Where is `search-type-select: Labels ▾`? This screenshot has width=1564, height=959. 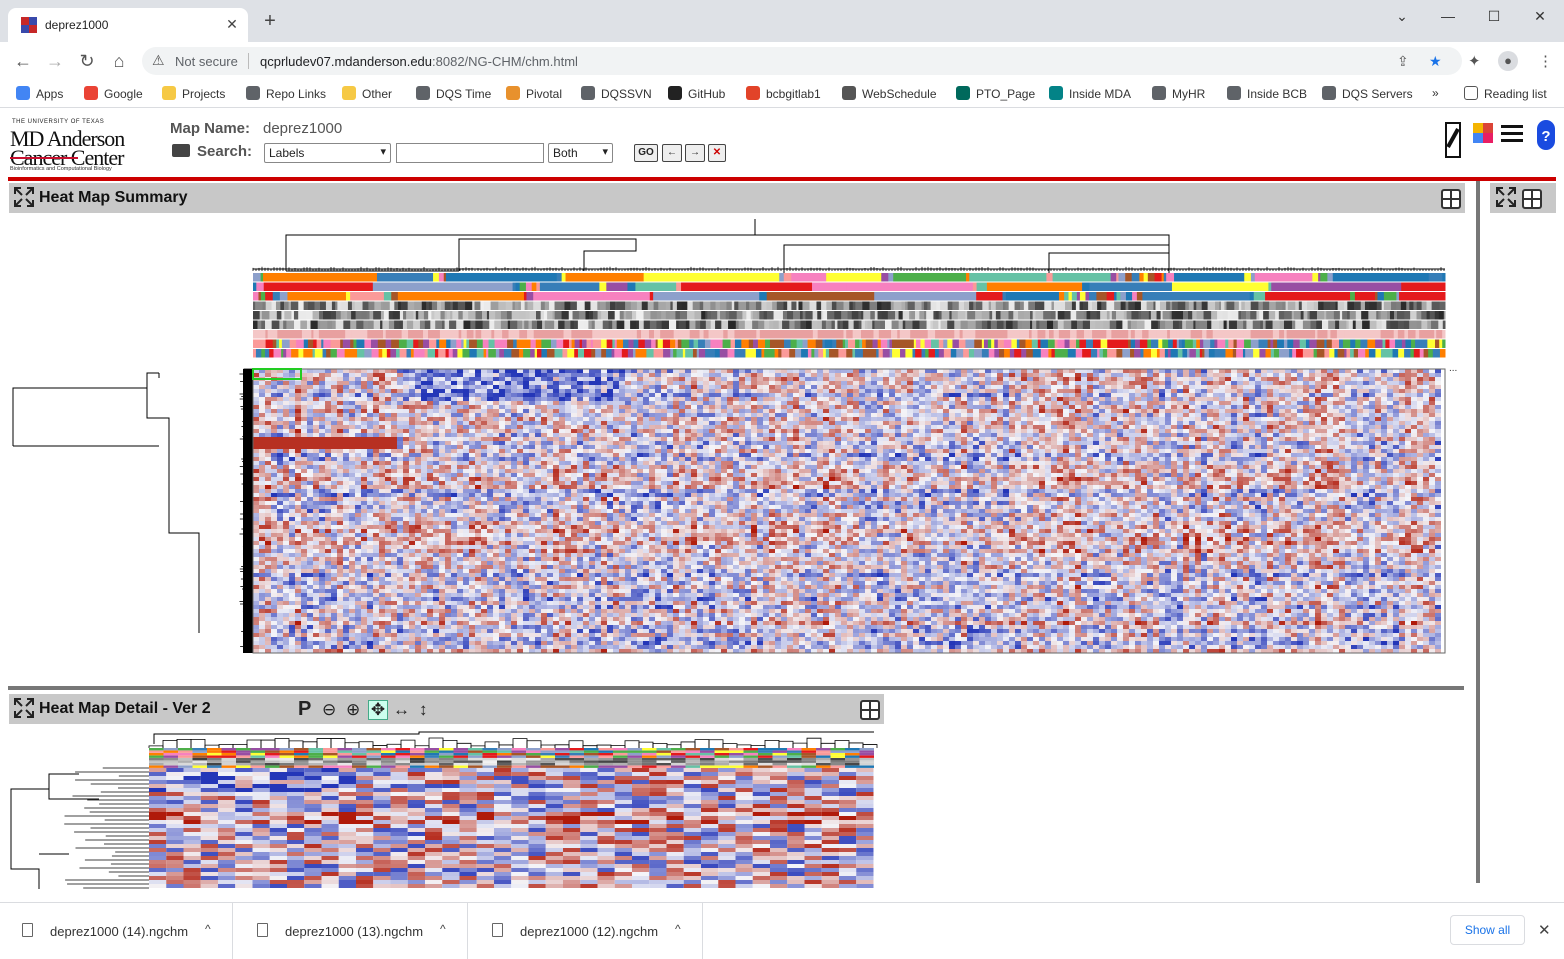
search-type-select: Labels ▾ is located at coordinates (327, 153).